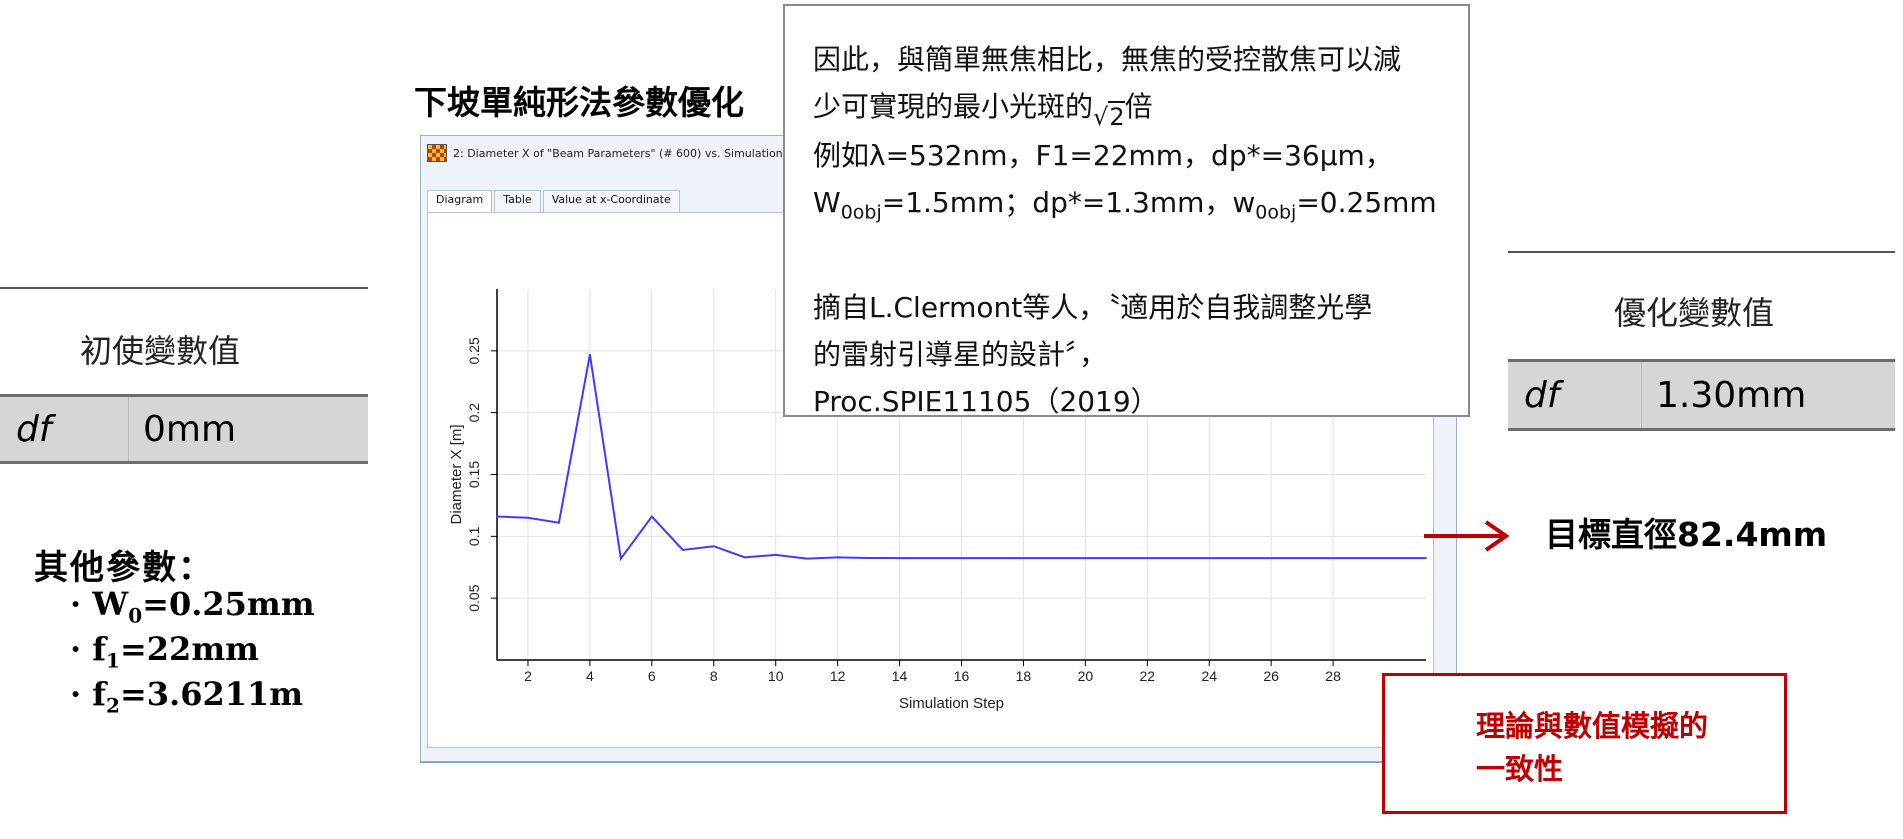 This screenshot has width=1903, height=839. What do you see at coordinates (110, 604) in the screenshot?
I see `symbol: W` at bounding box center [110, 604].